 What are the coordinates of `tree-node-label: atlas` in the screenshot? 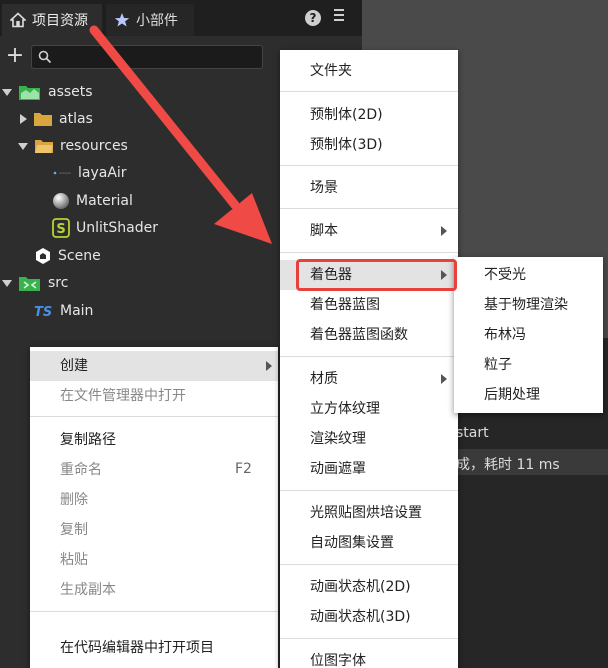 It's located at (76, 119).